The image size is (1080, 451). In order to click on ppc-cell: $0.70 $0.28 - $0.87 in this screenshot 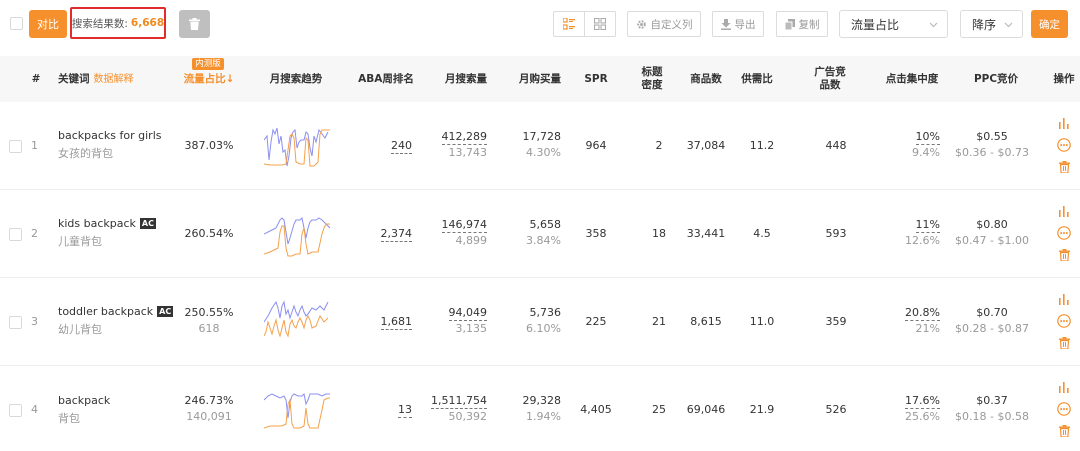, I will do `click(992, 320)`.